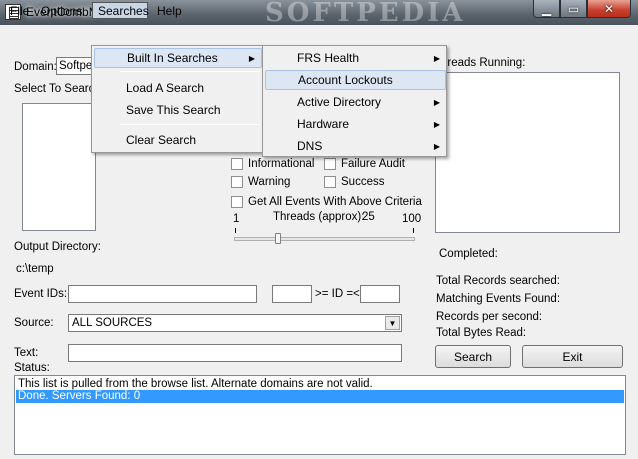  Describe the element at coordinates (235, 230) in the screenshot. I see `slider-tick-min` at that location.